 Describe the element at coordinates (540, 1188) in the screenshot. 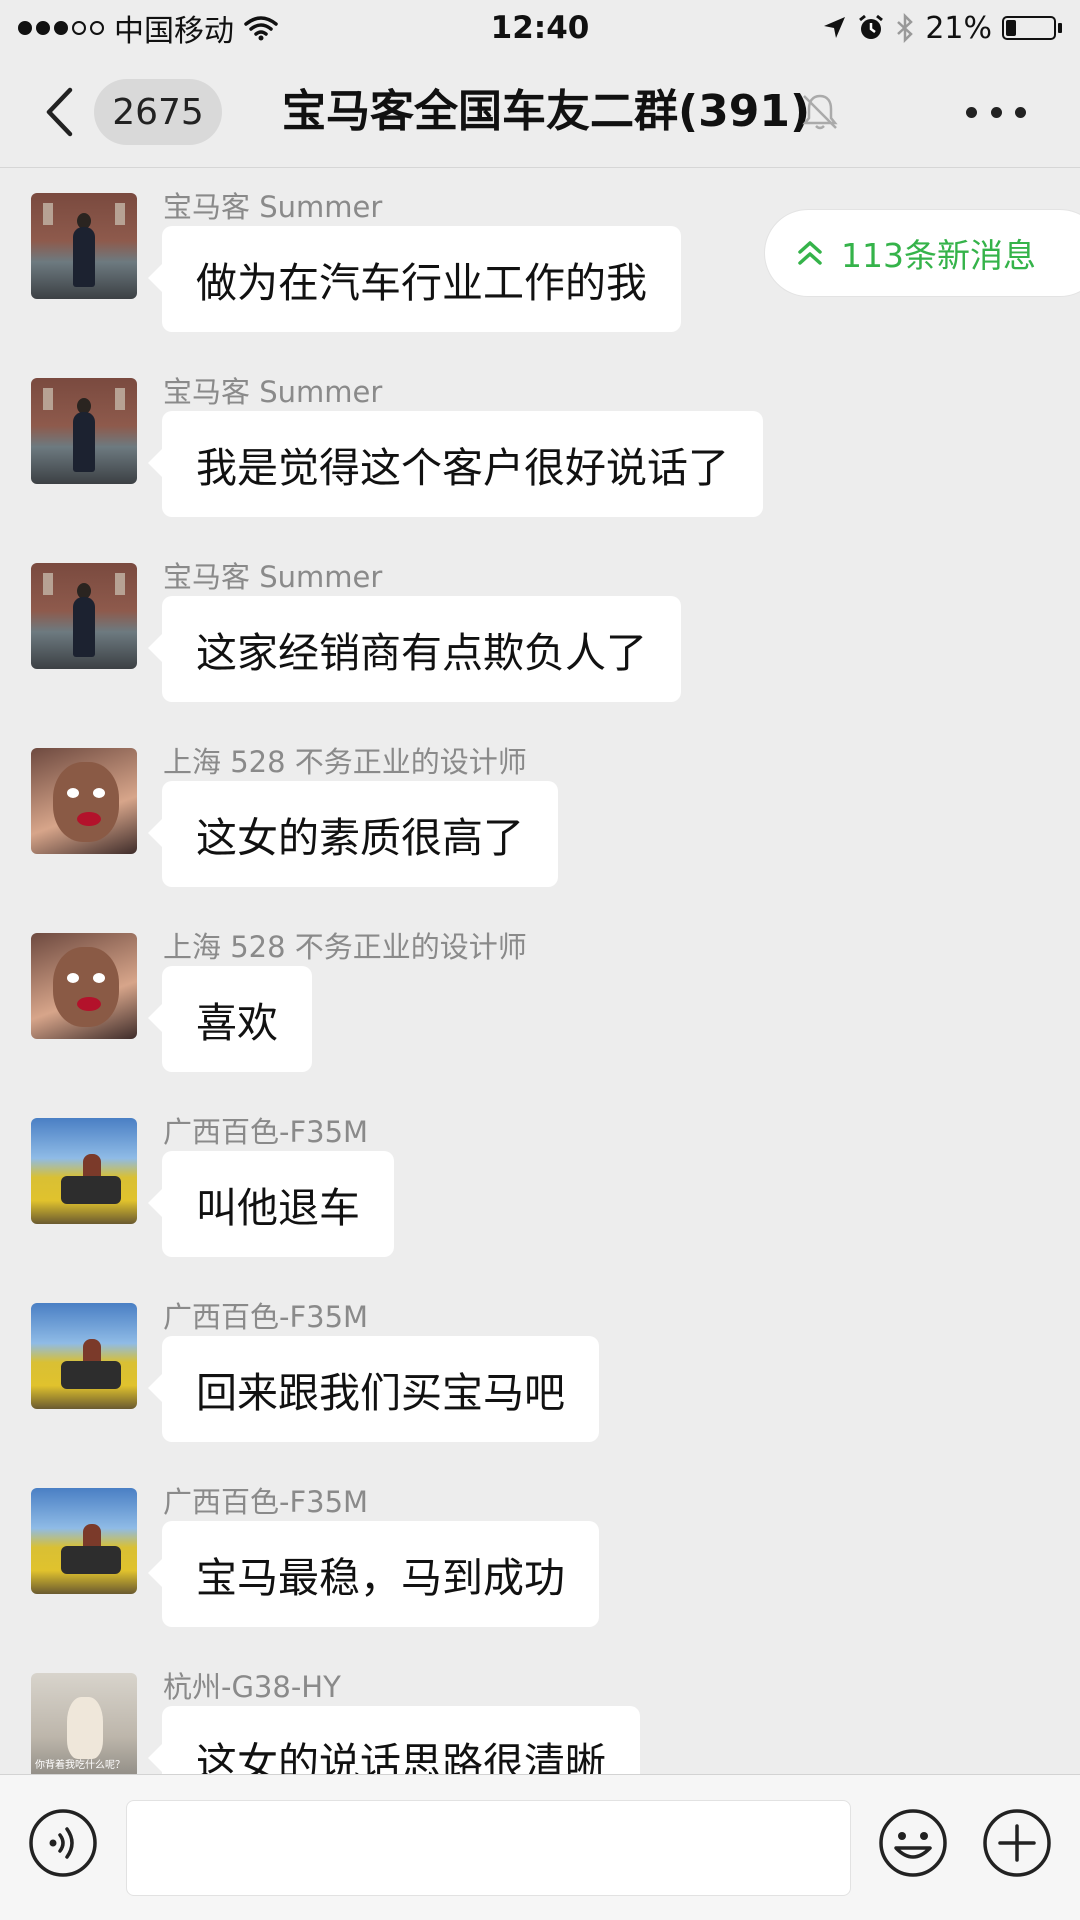

I see `message-item: 广西百色-F35M 叫他退车` at that location.